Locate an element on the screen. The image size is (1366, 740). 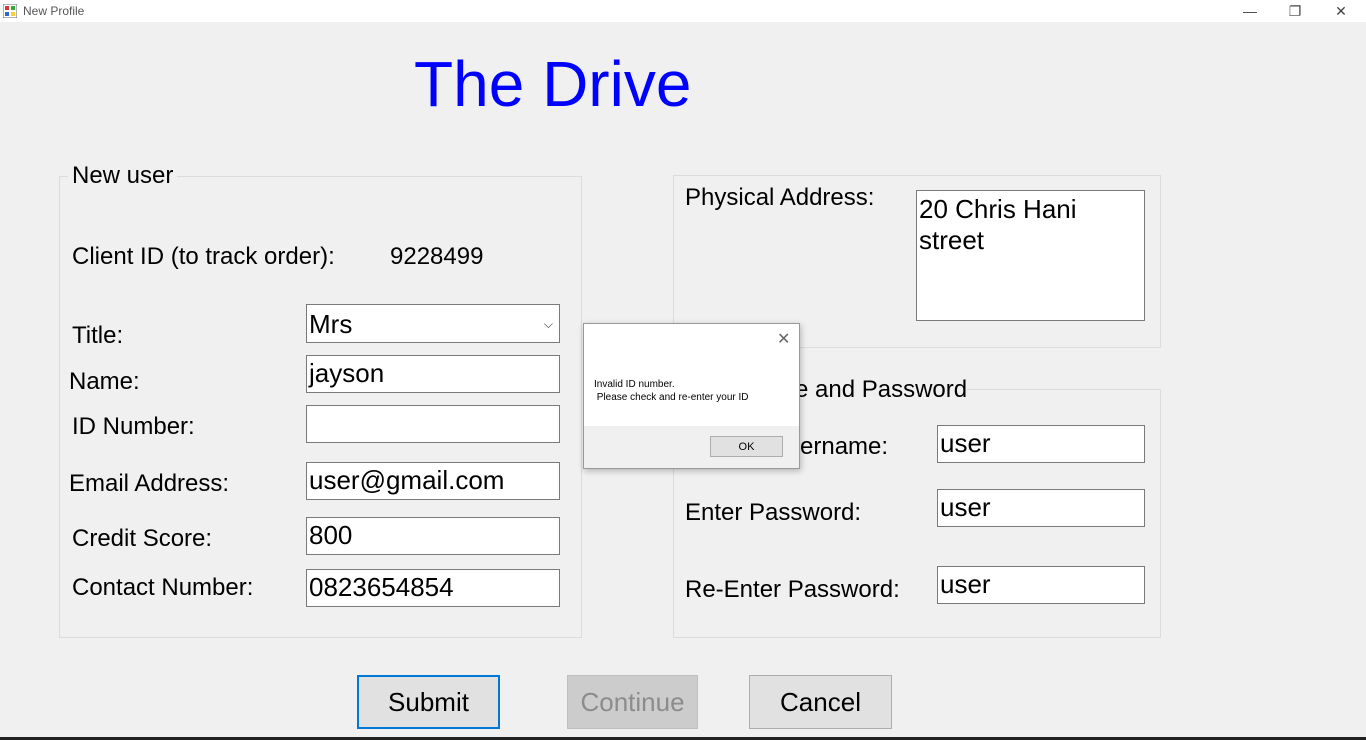
continue-button: Continue is located at coordinates (632, 702).